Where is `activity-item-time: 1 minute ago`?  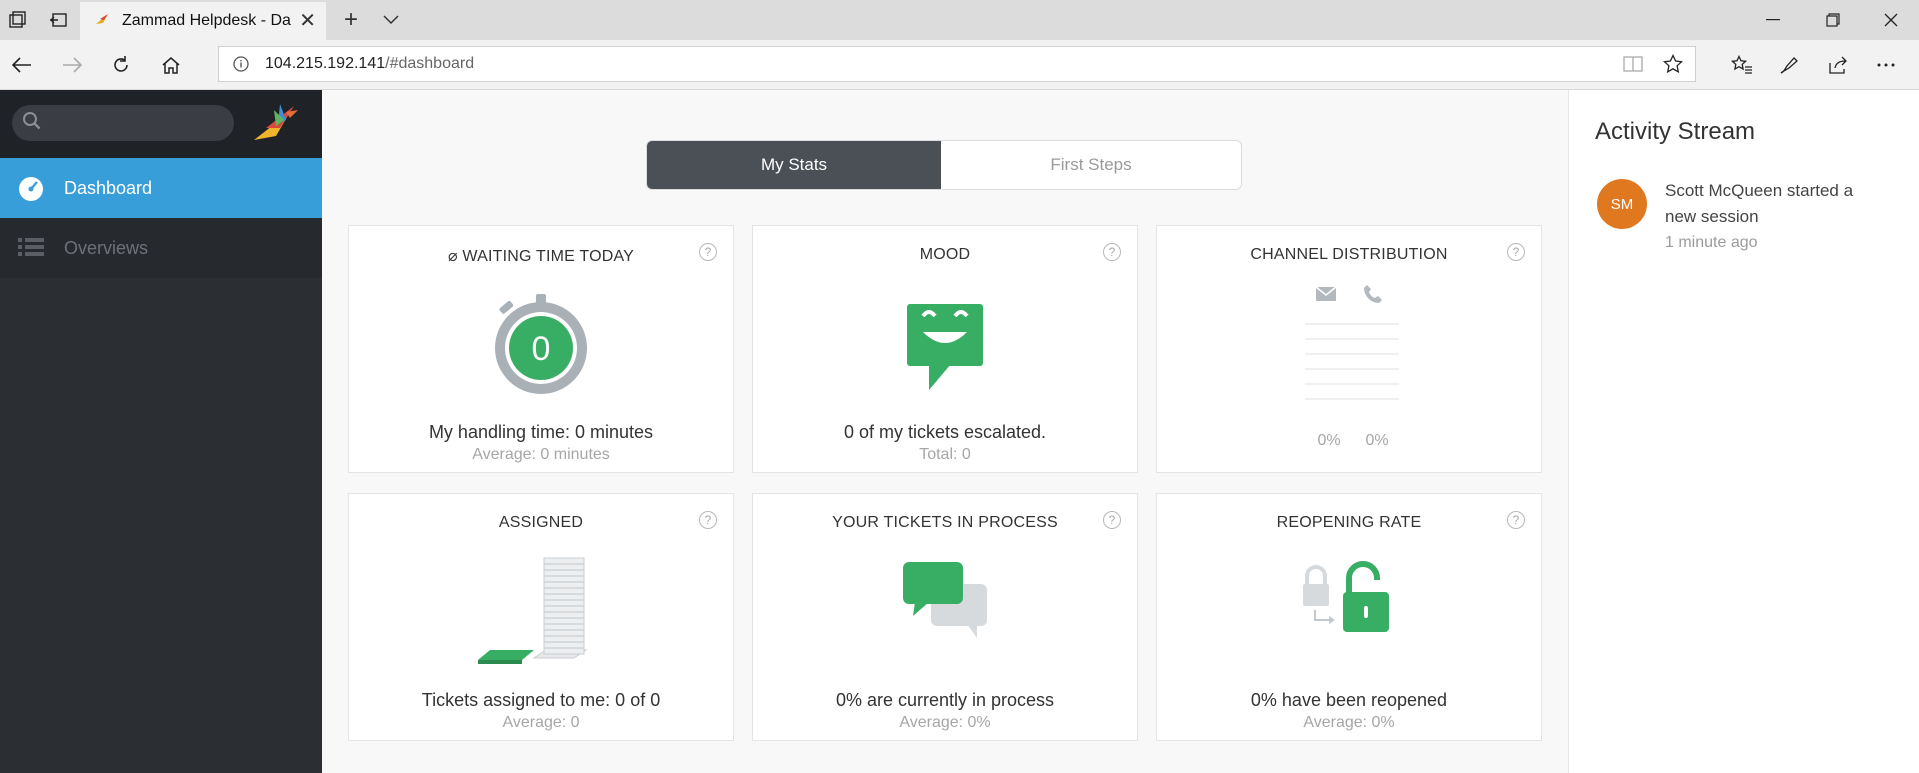
activity-item-time: 1 minute ago is located at coordinates (1711, 242).